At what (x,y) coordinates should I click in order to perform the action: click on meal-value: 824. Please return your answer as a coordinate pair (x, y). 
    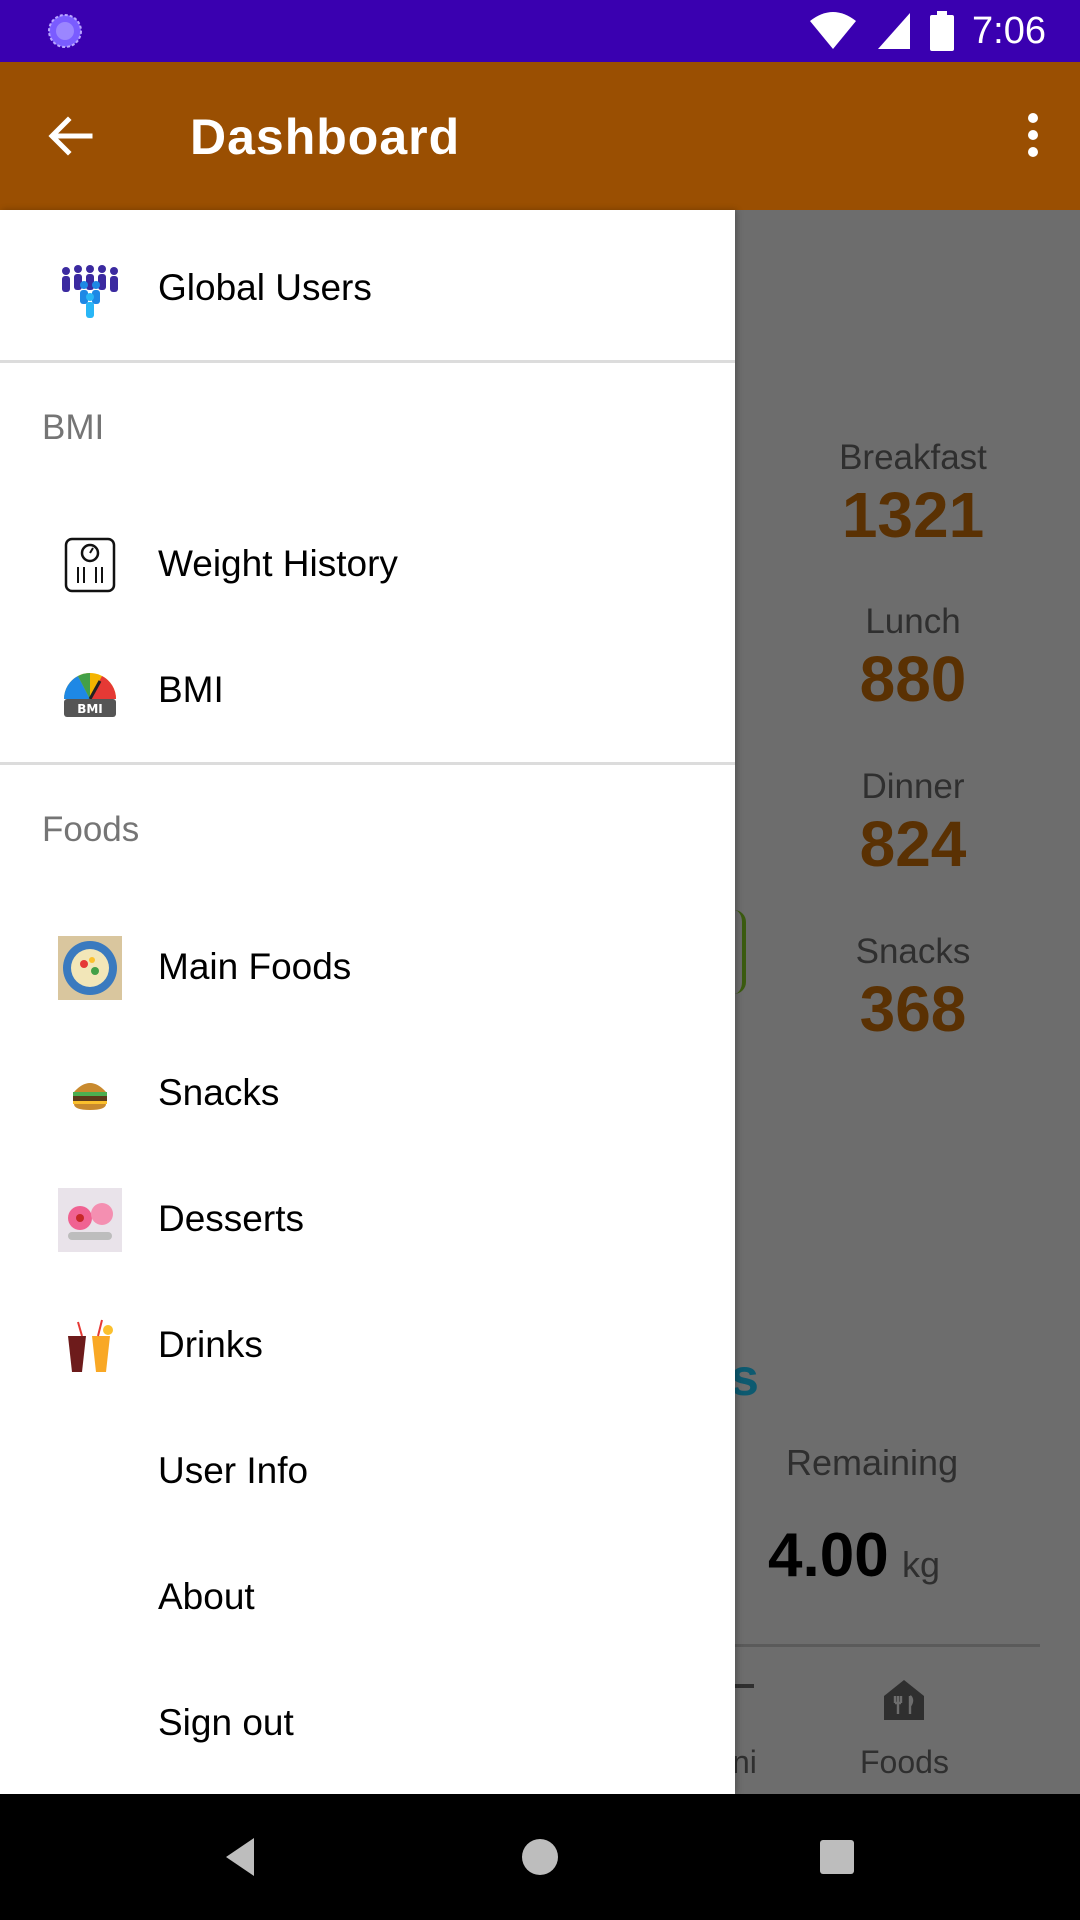
    Looking at the image, I should click on (913, 844).